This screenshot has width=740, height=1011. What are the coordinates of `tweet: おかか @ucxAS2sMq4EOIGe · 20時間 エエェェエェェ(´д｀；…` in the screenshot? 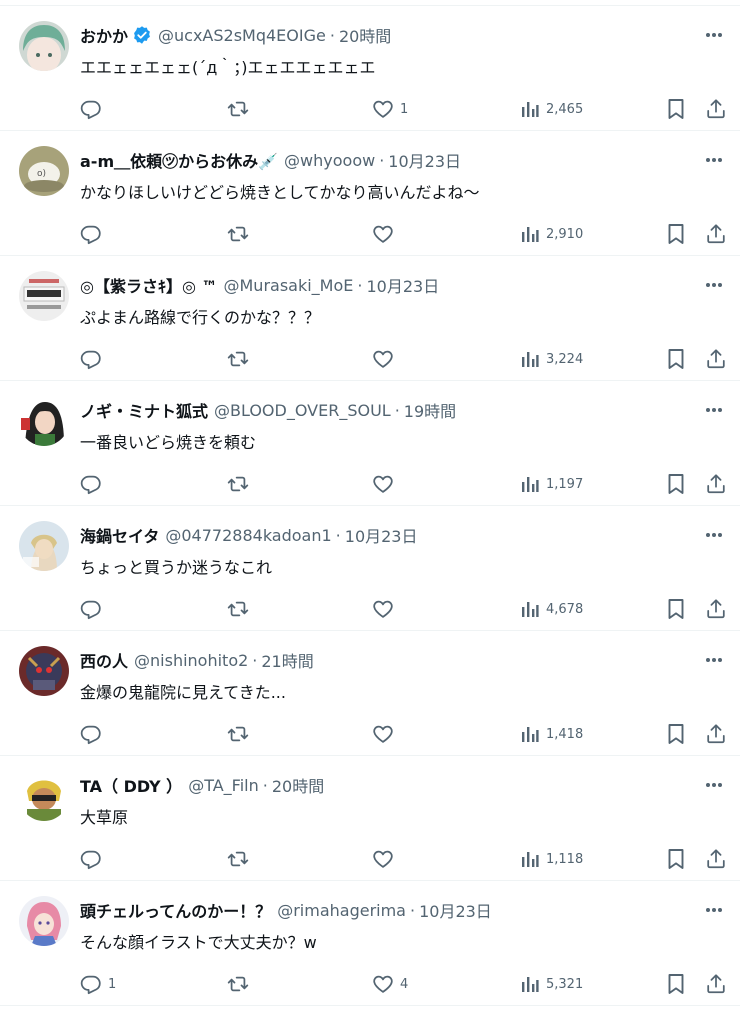 It's located at (370, 68).